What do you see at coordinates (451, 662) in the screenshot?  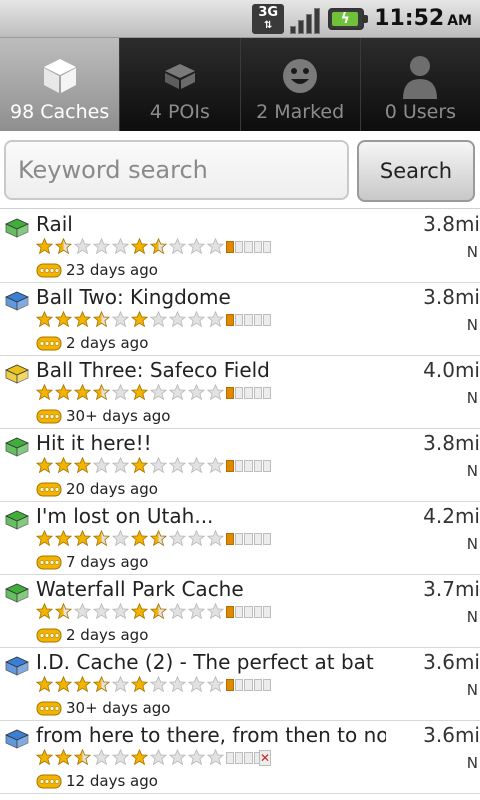 I see `cache-distance: 3.6mi` at bounding box center [451, 662].